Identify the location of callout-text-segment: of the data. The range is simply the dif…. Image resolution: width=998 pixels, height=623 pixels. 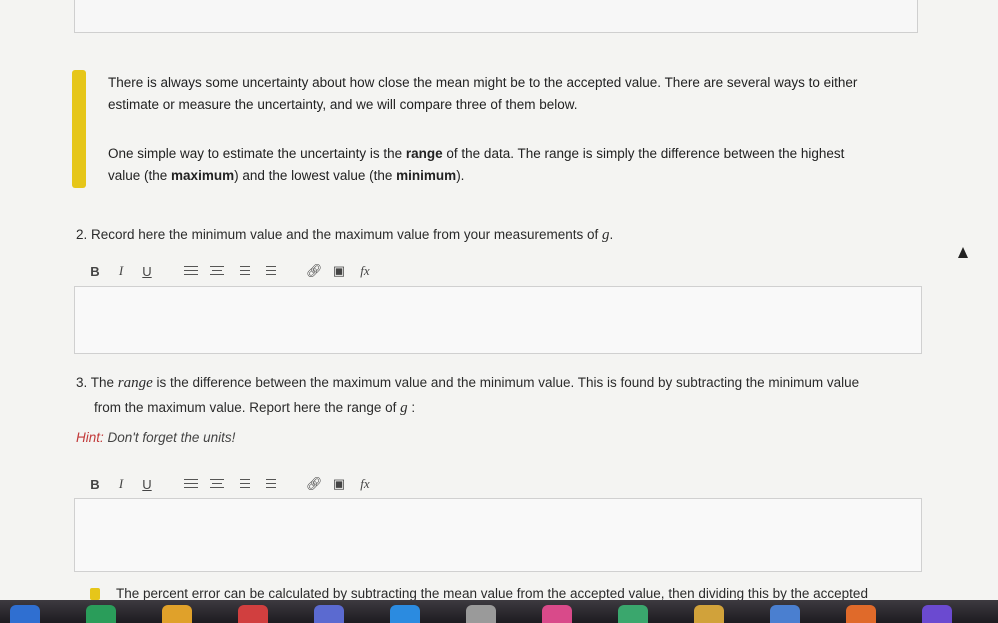
(643, 153).